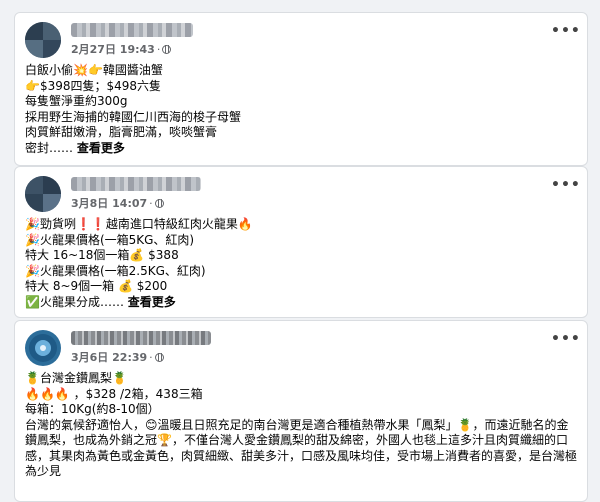 The height and width of the screenshot is (502, 600). Describe the element at coordinates (76, 378) in the screenshot. I see `post-line: 🍍台灣金鑽鳳梨🍍` at that location.